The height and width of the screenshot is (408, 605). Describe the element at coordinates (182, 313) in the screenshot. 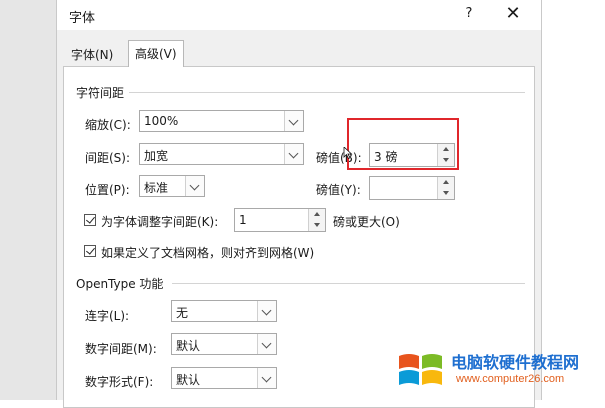

I see `ligatures-value: 无` at that location.